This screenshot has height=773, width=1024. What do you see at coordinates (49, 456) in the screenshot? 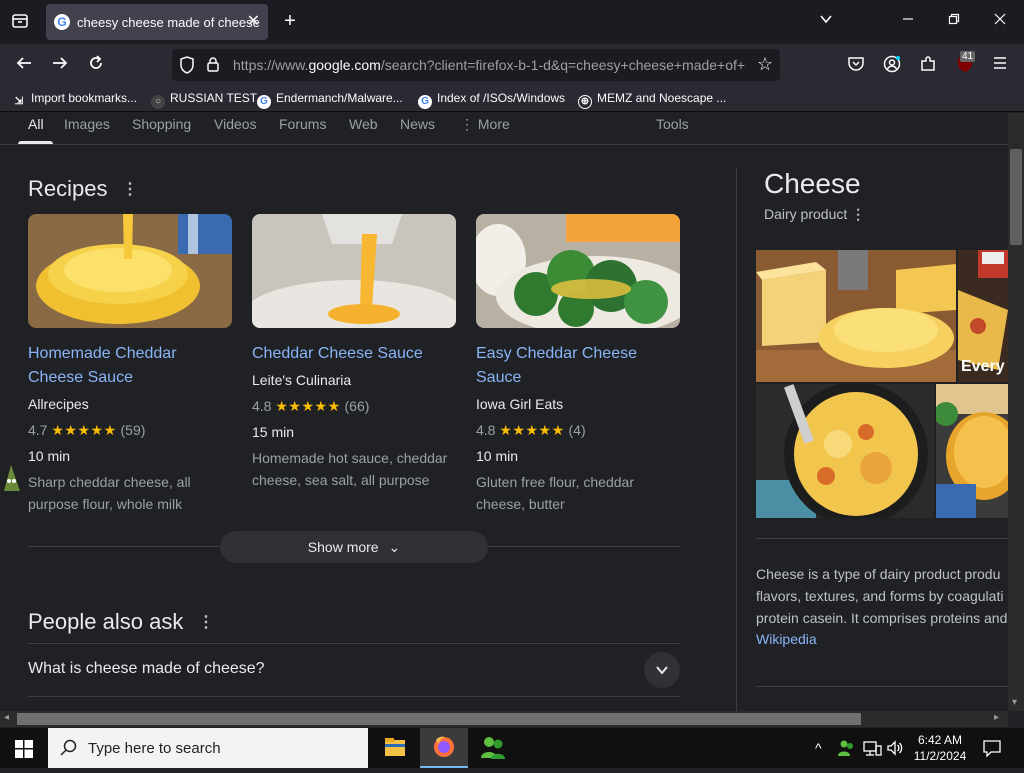
I see `recipe-time: 10 min` at bounding box center [49, 456].